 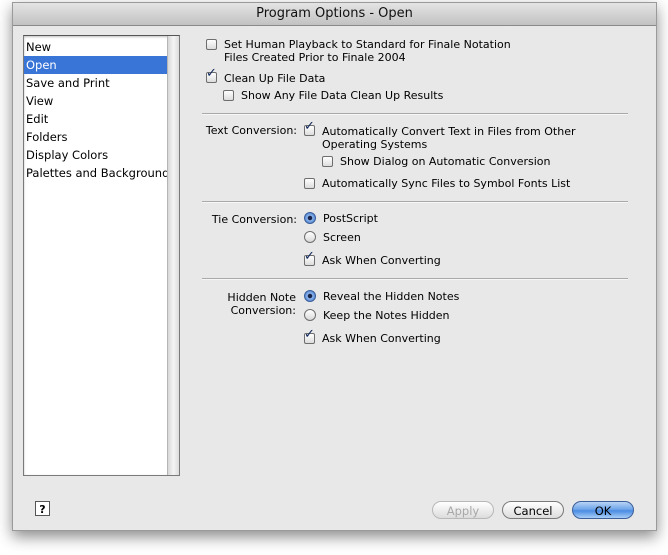 I want to click on hidden-ask-when-converting-label: Ask When Converting, so click(x=381, y=338).